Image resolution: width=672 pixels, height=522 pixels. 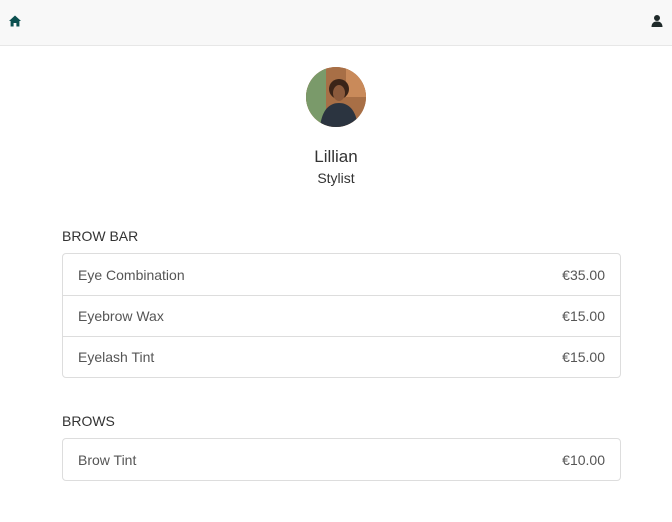 I want to click on service-name: Eye Combination, so click(x=131, y=274).